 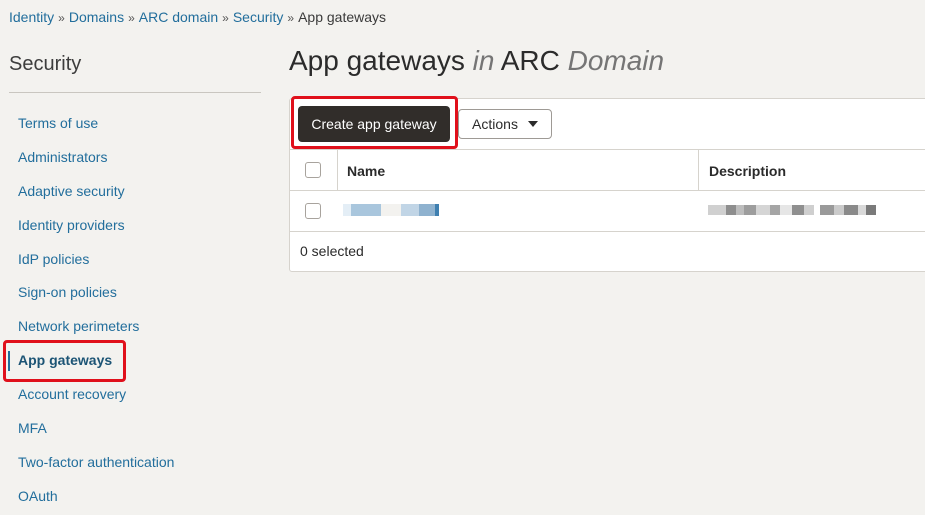 I want to click on create-app-gateway-button: Create app gateway, so click(x=374, y=124).